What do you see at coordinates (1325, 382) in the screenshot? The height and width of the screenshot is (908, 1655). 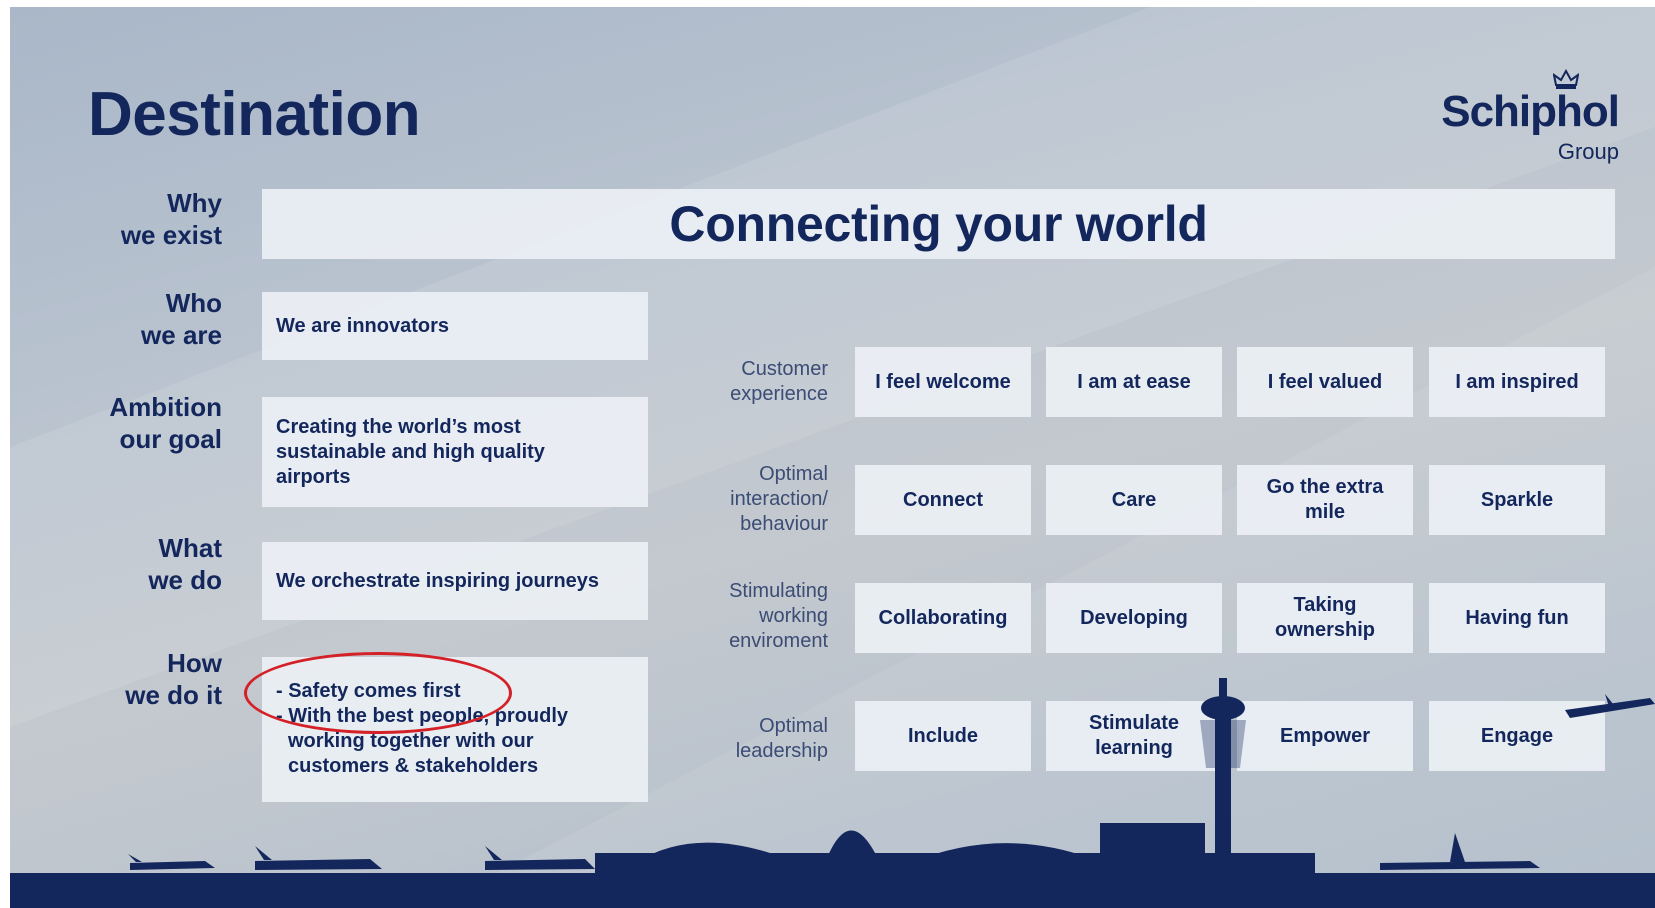 I see `grid-cell: I feel valued` at bounding box center [1325, 382].